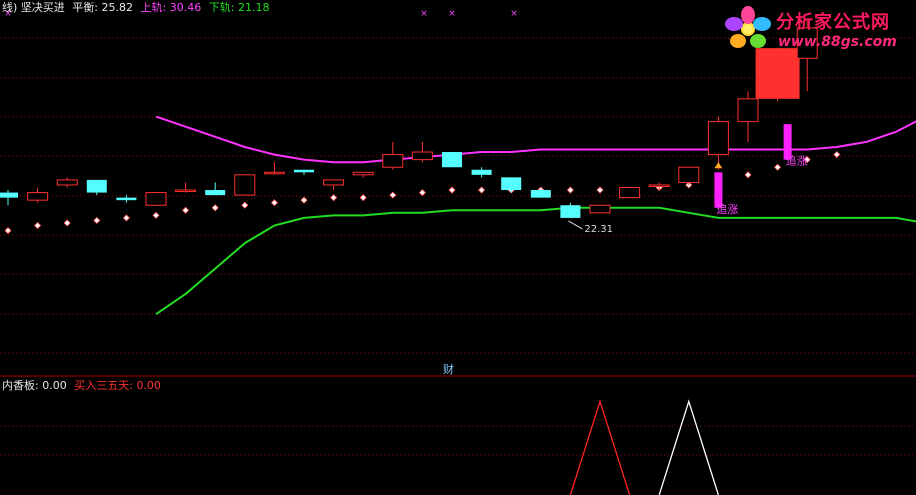 The image size is (916, 495). I want to click on finance-tag: 财, so click(448, 369).